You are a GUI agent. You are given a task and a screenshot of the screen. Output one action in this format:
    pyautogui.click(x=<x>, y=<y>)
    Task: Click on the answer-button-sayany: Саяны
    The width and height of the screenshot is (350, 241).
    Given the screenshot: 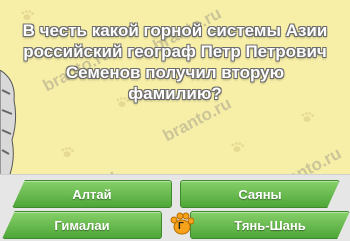 What is the action you would take?
    pyautogui.click(x=260, y=194)
    